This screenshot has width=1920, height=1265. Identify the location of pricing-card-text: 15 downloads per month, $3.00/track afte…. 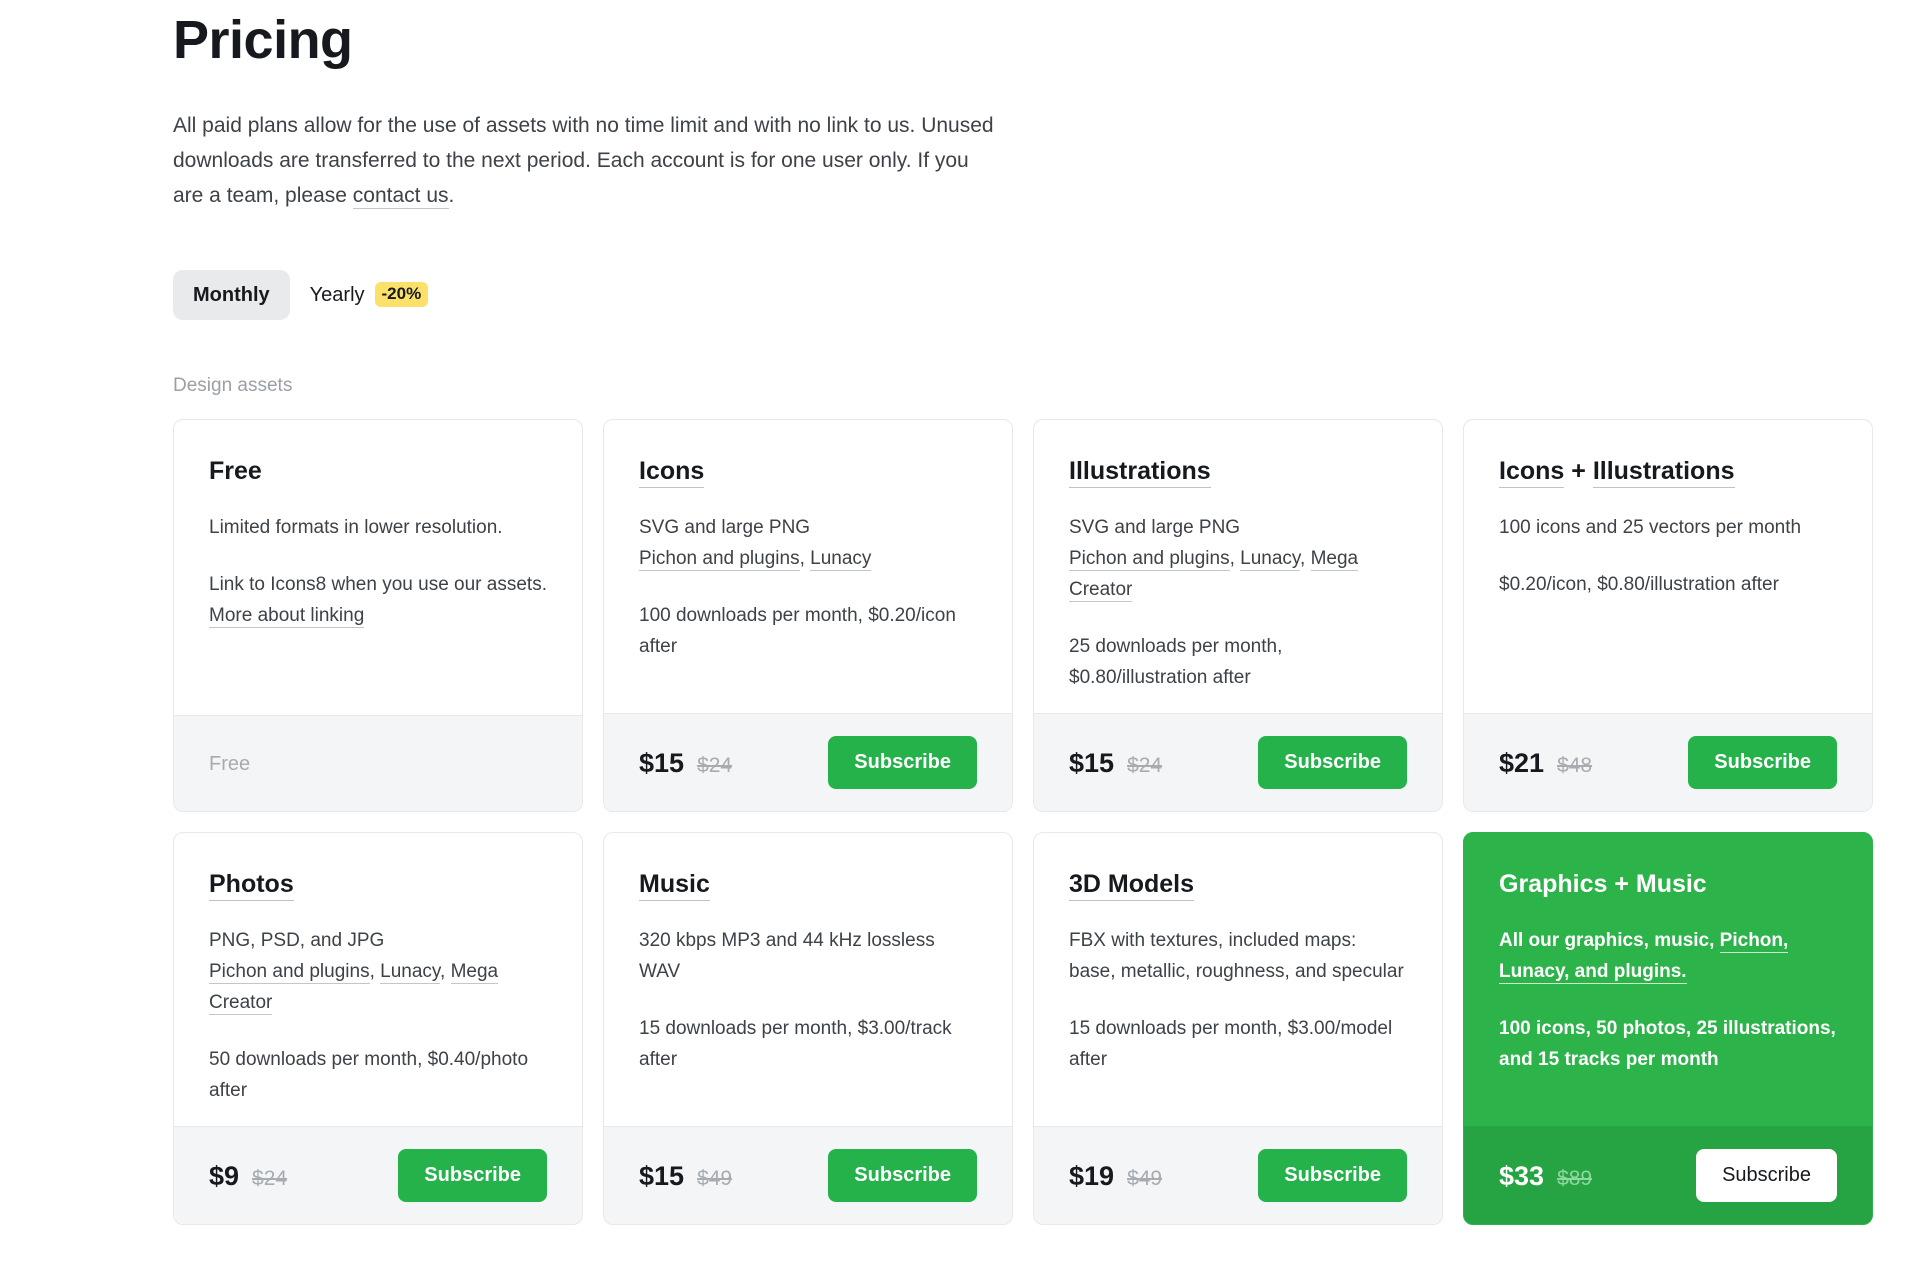
(808, 1044).